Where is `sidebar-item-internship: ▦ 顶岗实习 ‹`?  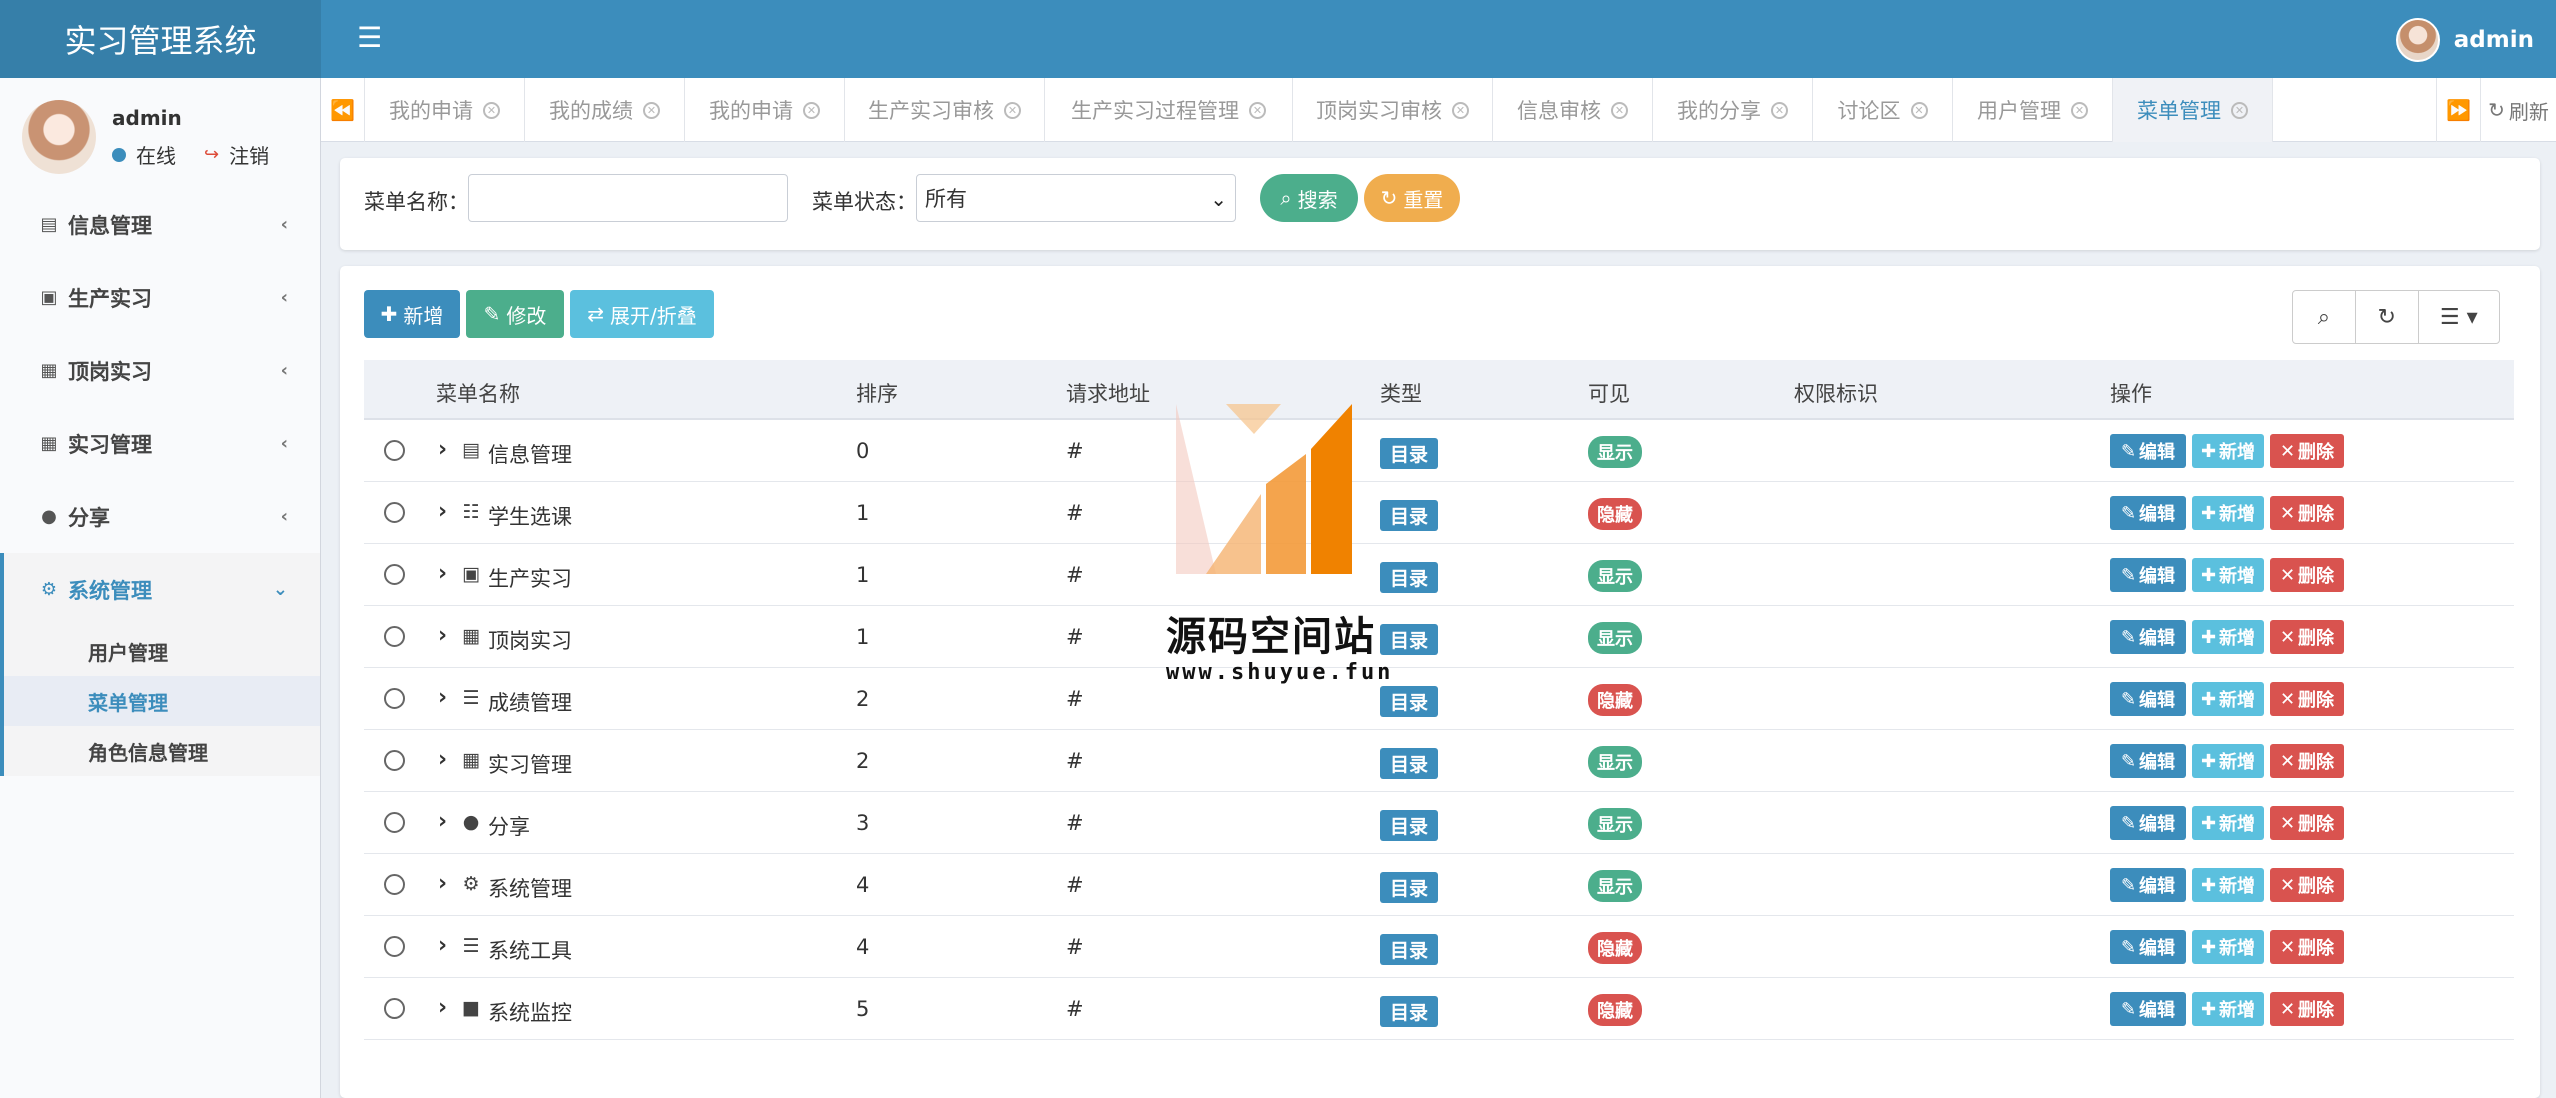
sidebar-item-internship: ▦ 顶岗实习 ‹ is located at coordinates (160, 370).